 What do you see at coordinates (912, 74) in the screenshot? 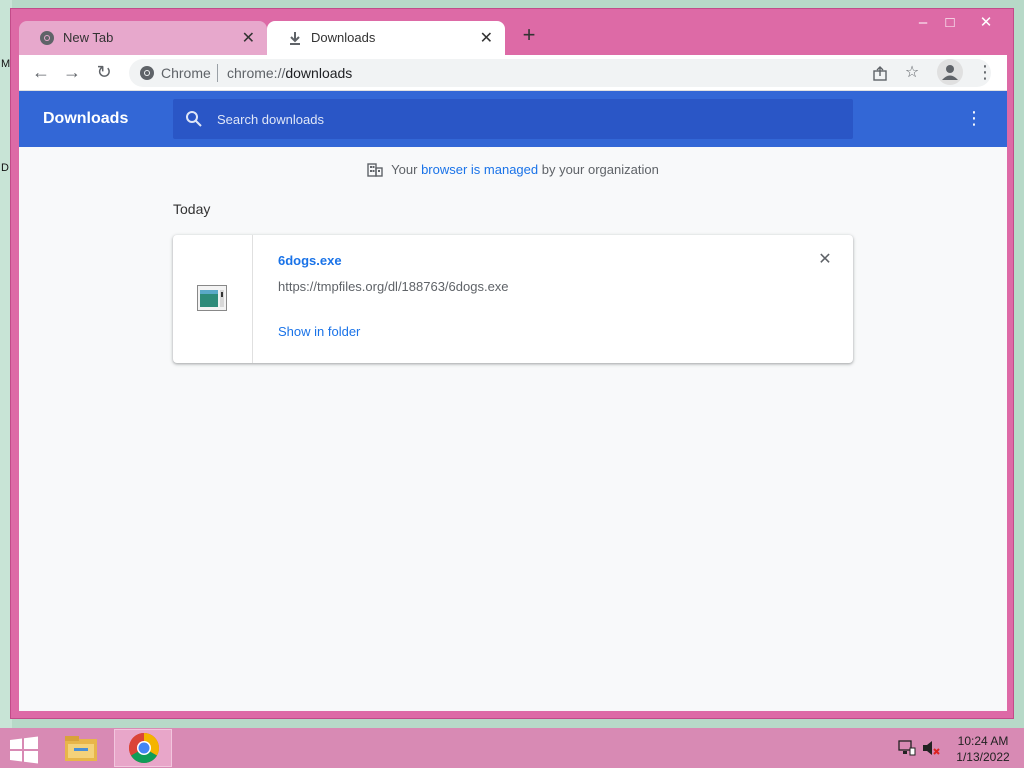
I see `bookmark-star-icon: ☆` at bounding box center [912, 74].